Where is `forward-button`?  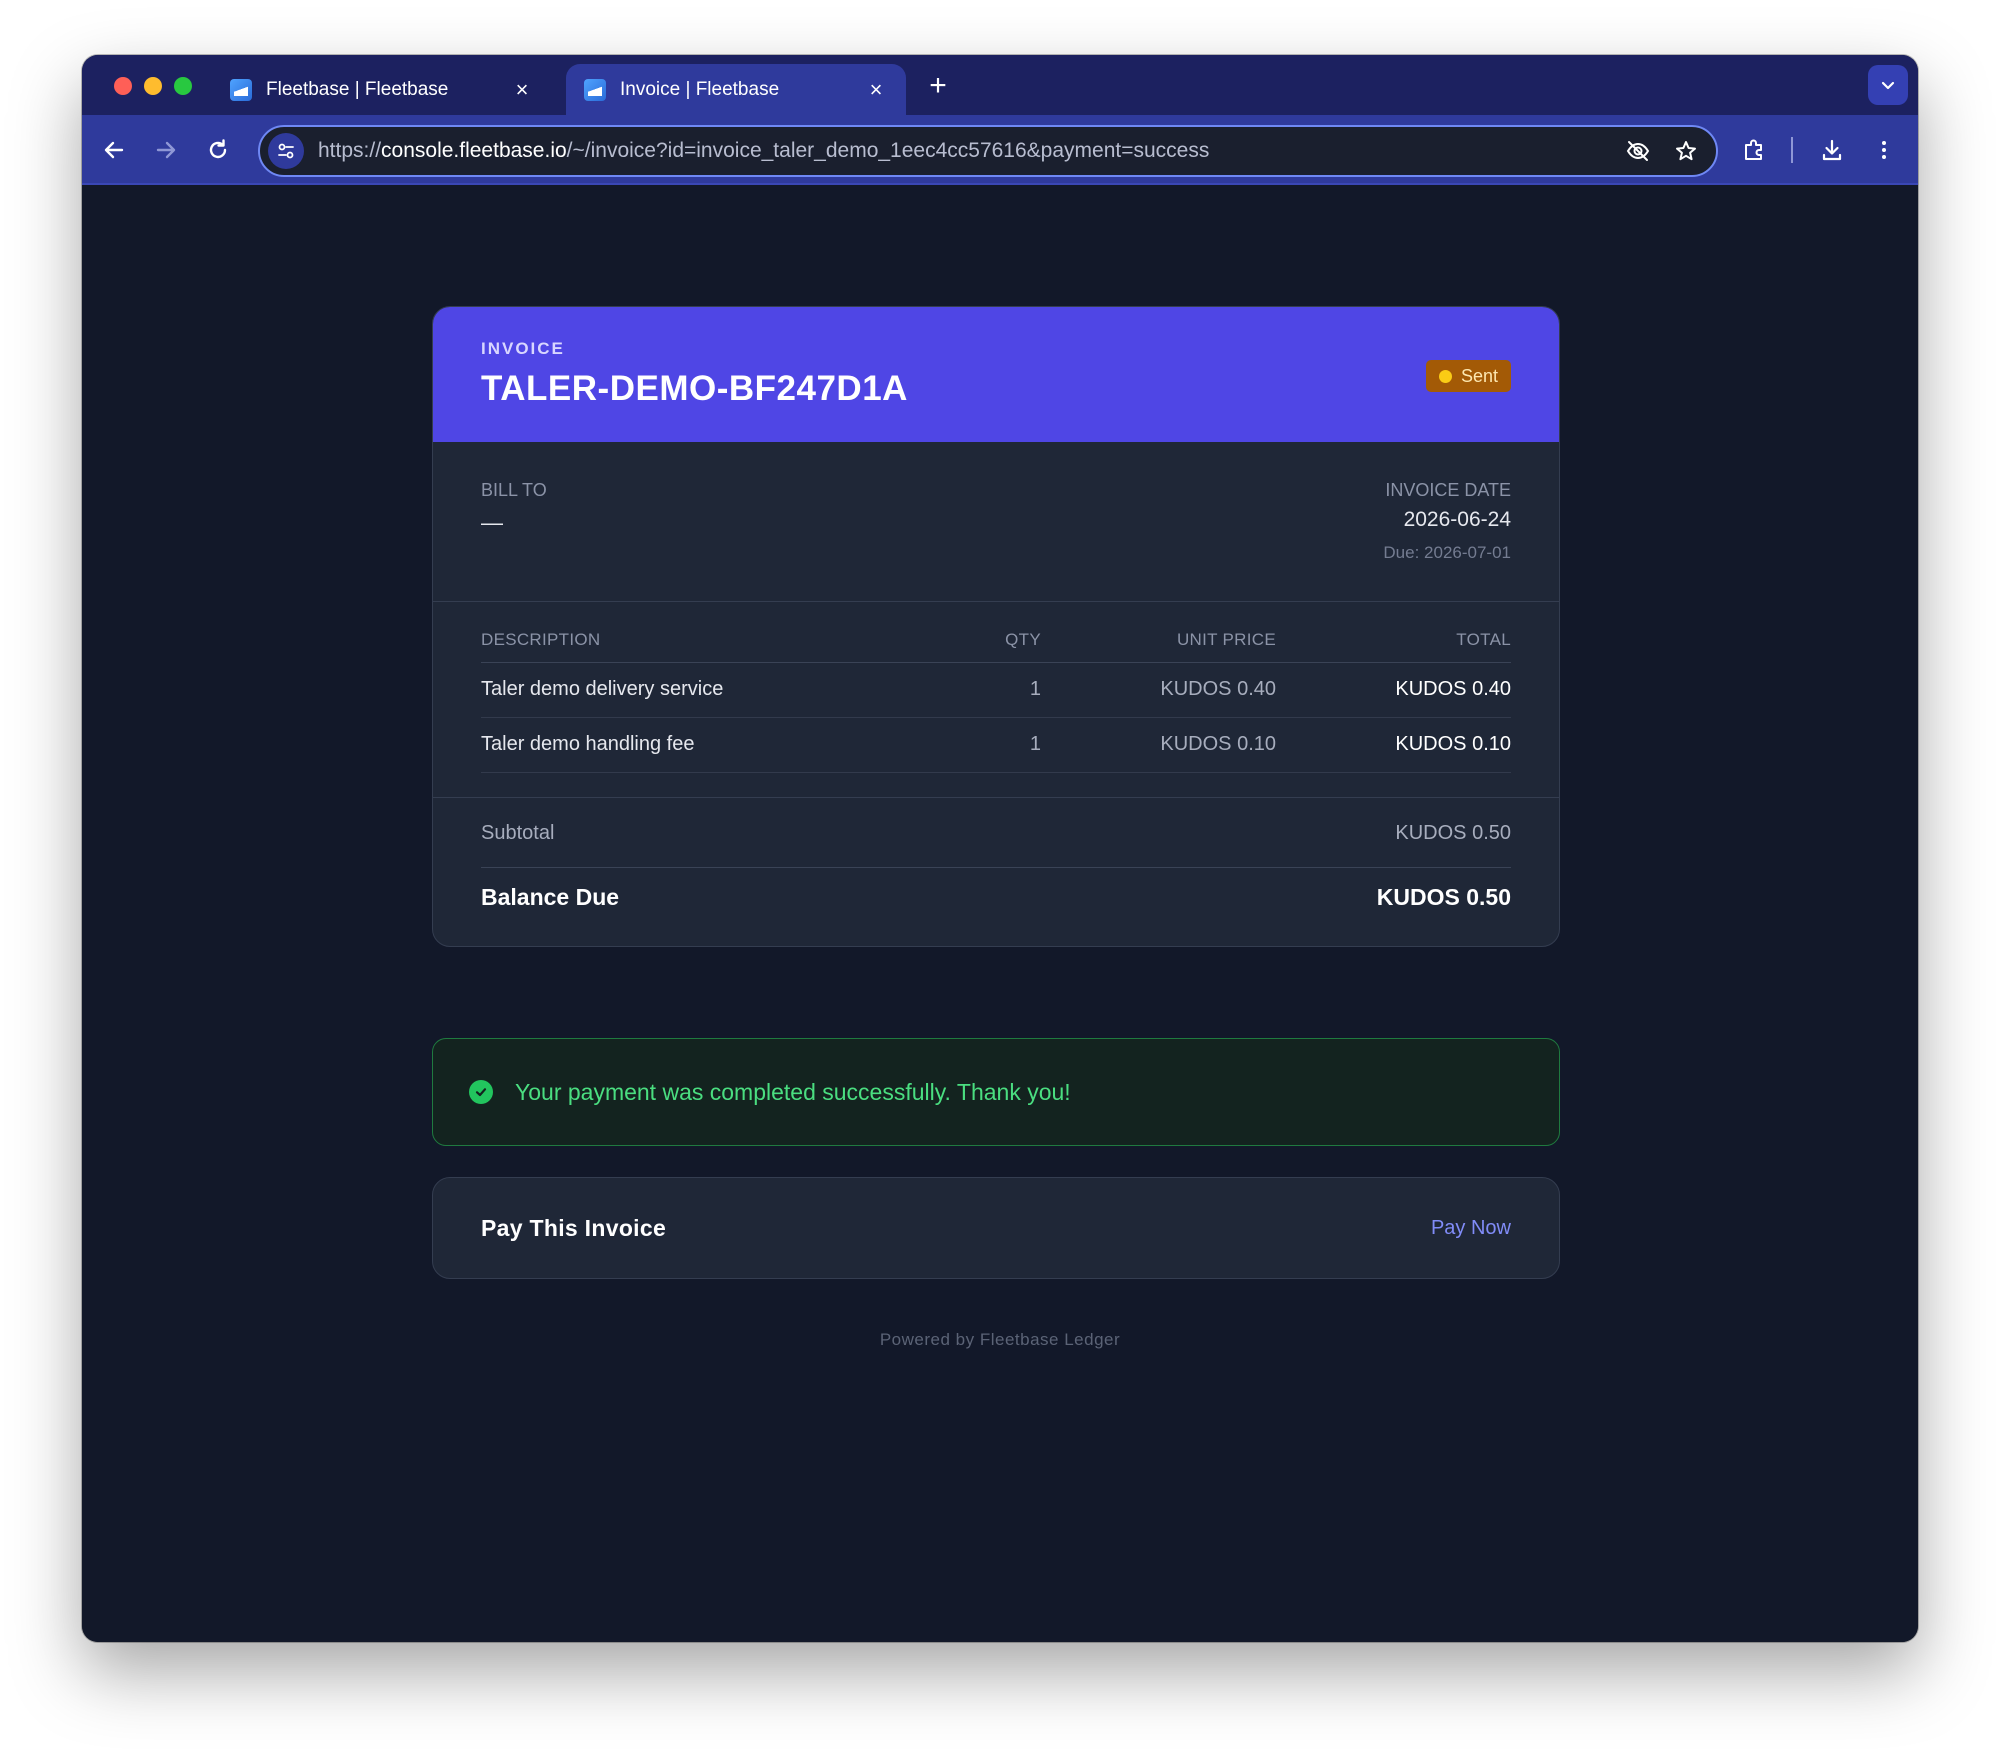 forward-button is located at coordinates (166, 150).